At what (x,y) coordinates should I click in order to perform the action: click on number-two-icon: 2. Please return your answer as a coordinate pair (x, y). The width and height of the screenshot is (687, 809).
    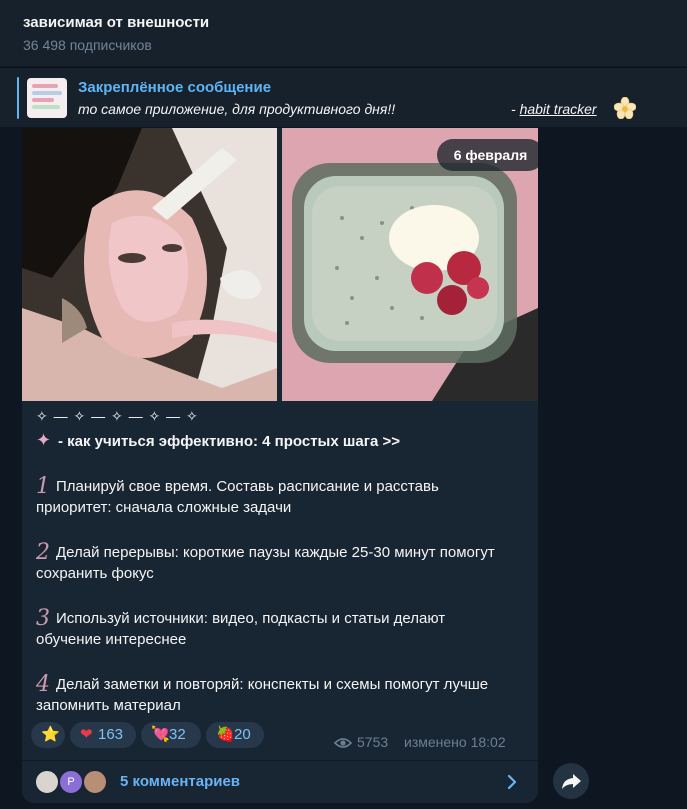
    Looking at the image, I should click on (43, 552).